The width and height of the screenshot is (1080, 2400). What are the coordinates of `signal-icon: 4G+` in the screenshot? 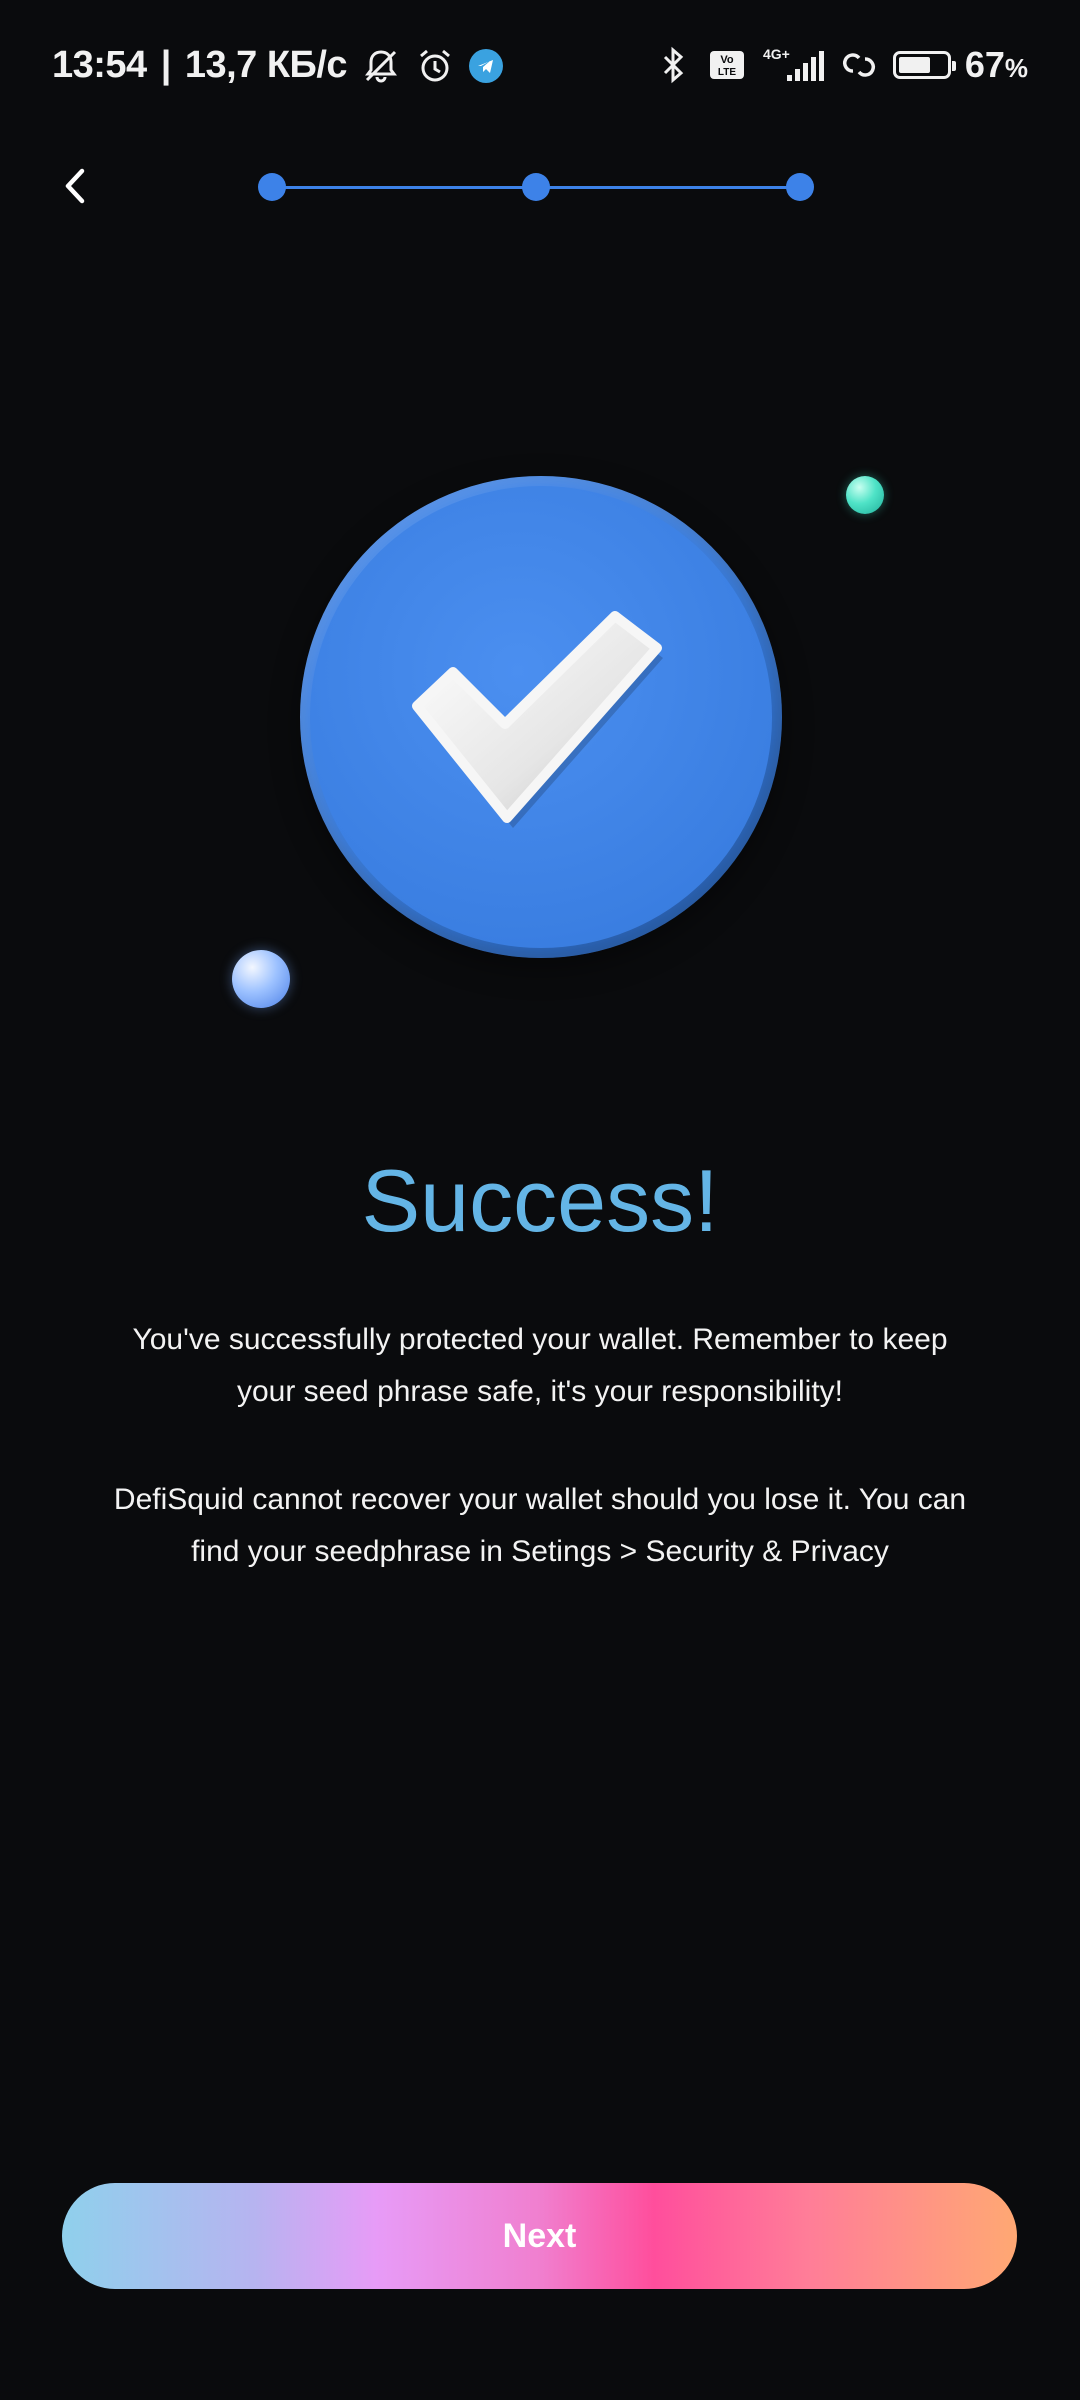 It's located at (793, 63).